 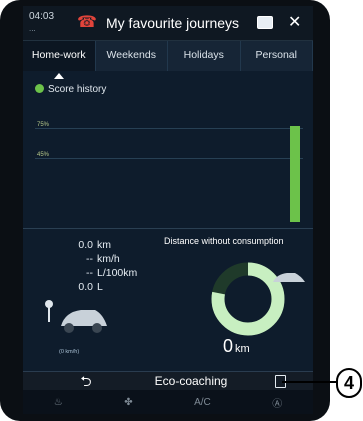 What do you see at coordinates (86, 381) in the screenshot?
I see `back-button: ⮌` at bounding box center [86, 381].